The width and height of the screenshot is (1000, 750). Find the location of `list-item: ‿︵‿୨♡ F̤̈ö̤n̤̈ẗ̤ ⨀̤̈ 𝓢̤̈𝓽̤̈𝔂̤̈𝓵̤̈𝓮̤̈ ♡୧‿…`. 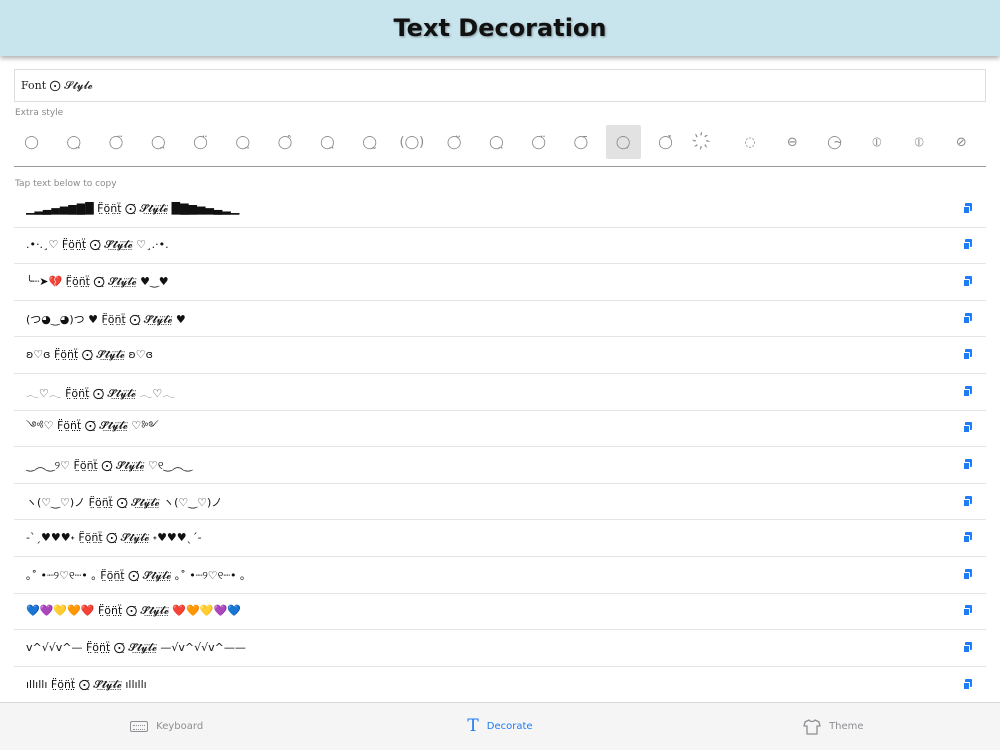

list-item: ‿︵‿୨♡ F̤̈ö̤n̤̈ẗ̤ ⨀̤̈ 𝓢̤̈𝓽̤̈𝔂̤̈𝓵̤̈𝓮̤̈ ♡୧‿… is located at coordinates (500, 465).